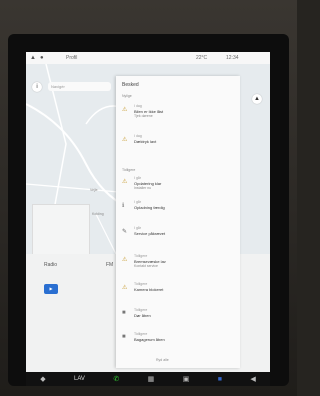 The width and height of the screenshot is (320, 396). What do you see at coordinates (130, 85) in the screenshot?
I see `panel-title: Besked` at bounding box center [130, 85].